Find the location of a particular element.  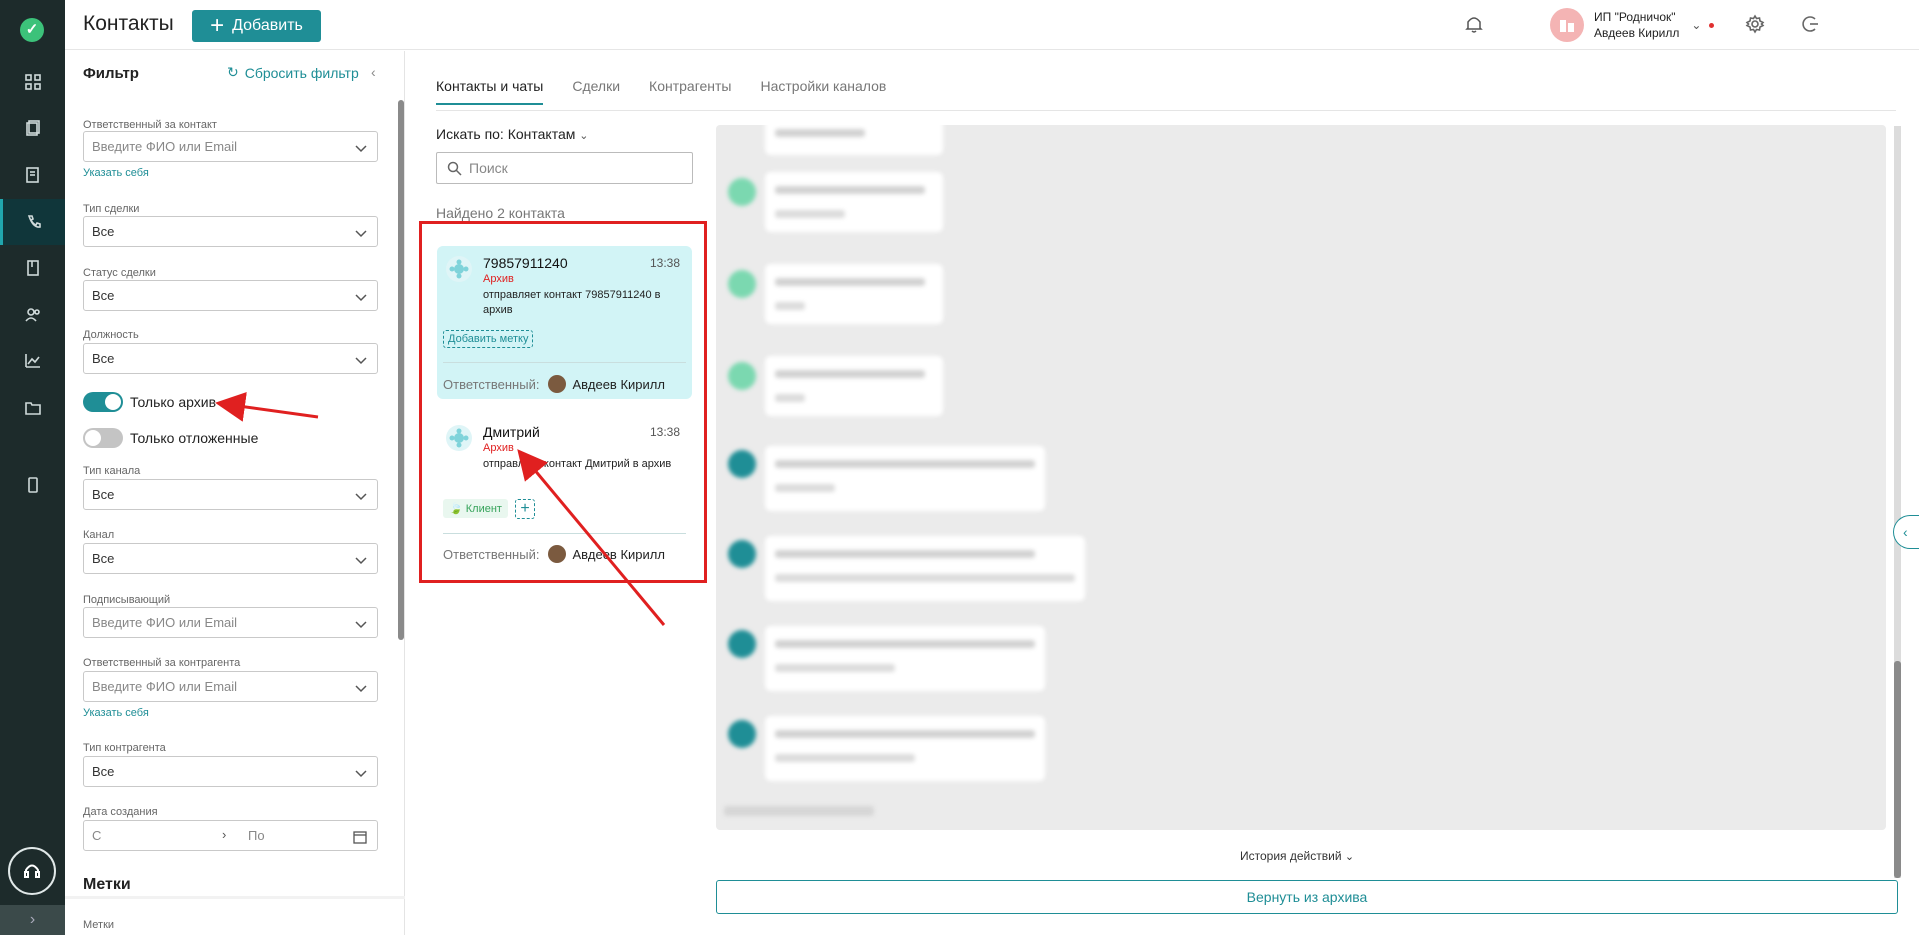

responsible-row: Ответственный: Авдеев Кирилл is located at coordinates (554, 554).